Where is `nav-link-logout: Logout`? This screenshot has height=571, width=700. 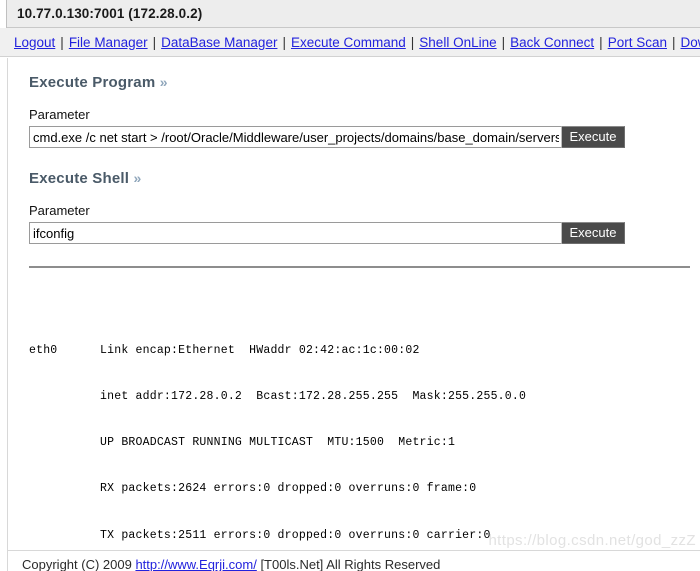 nav-link-logout: Logout is located at coordinates (34, 42).